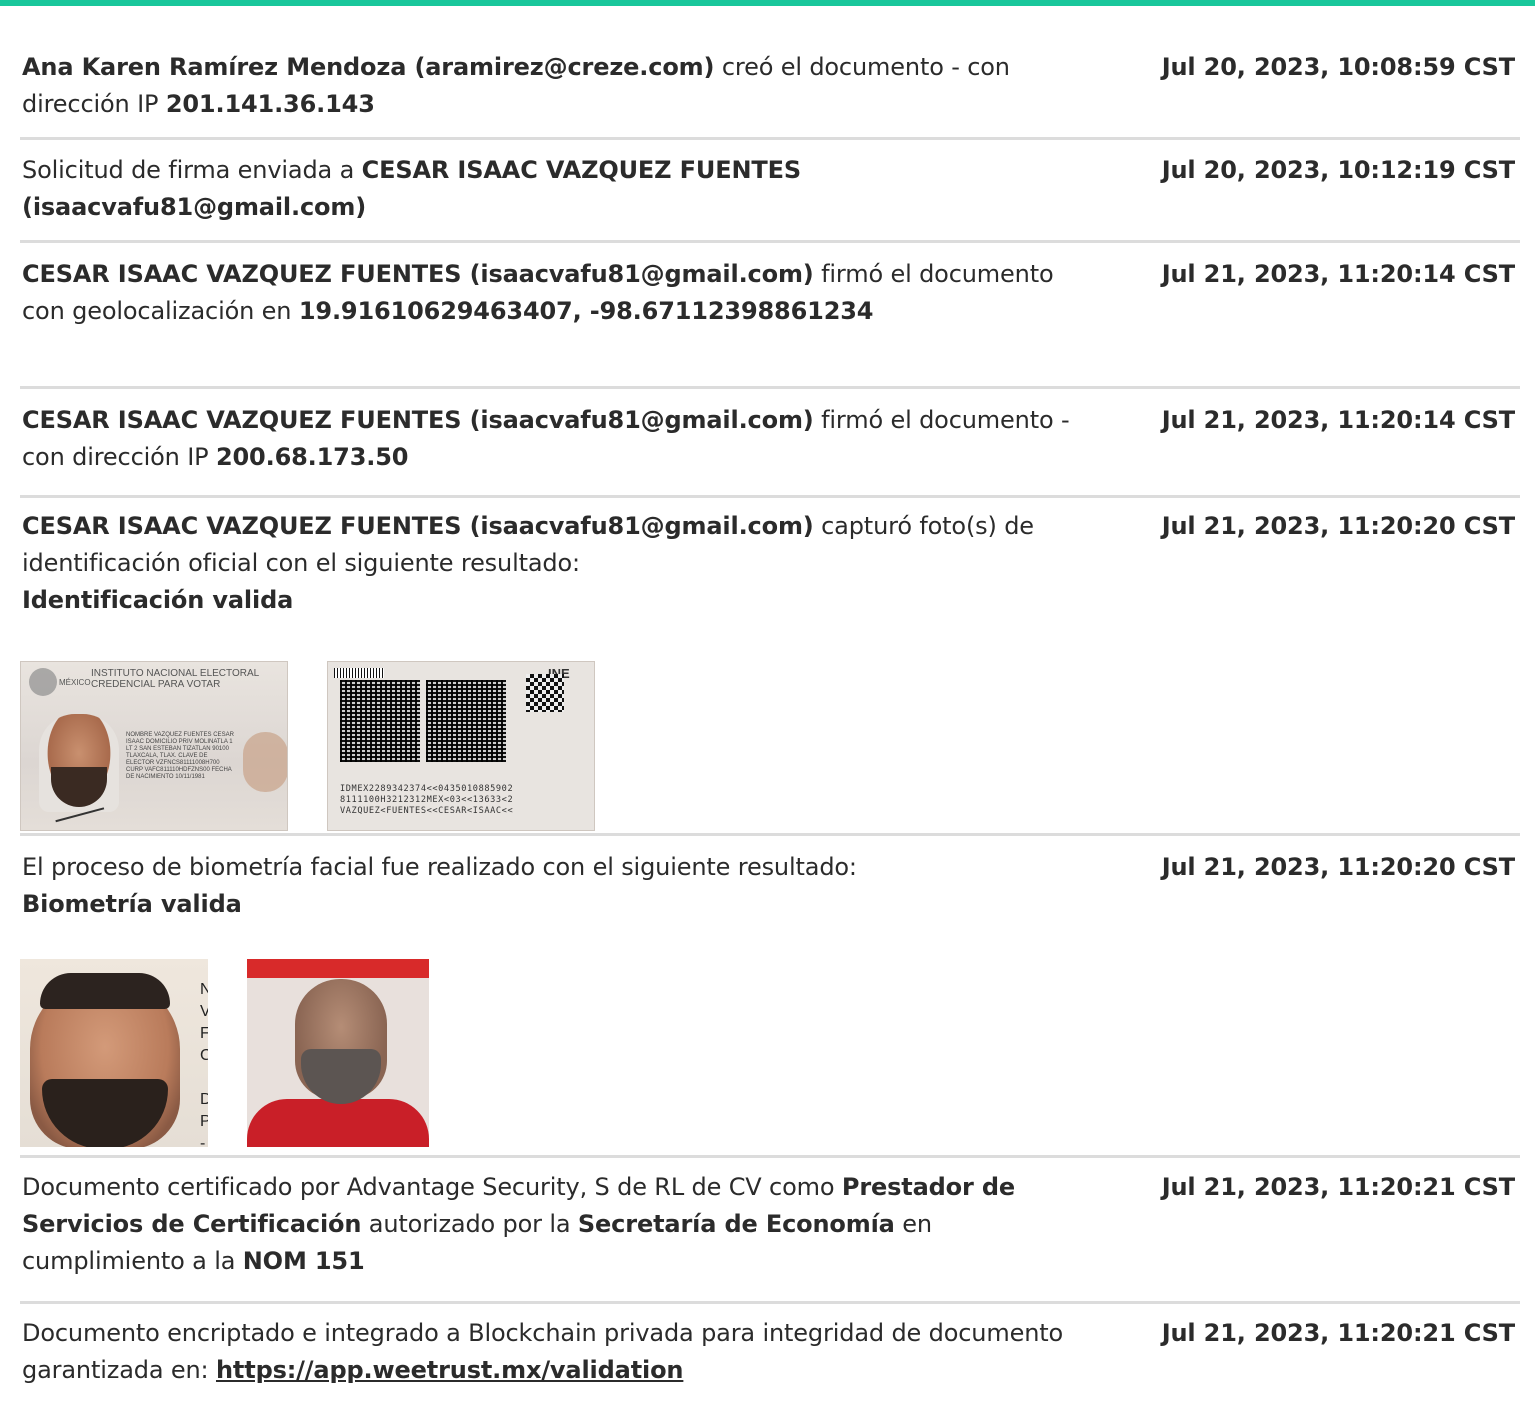  What do you see at coordinates (43, 682) in the screenshot?
I see `seal-emblem` at bounding box center [43, 682].